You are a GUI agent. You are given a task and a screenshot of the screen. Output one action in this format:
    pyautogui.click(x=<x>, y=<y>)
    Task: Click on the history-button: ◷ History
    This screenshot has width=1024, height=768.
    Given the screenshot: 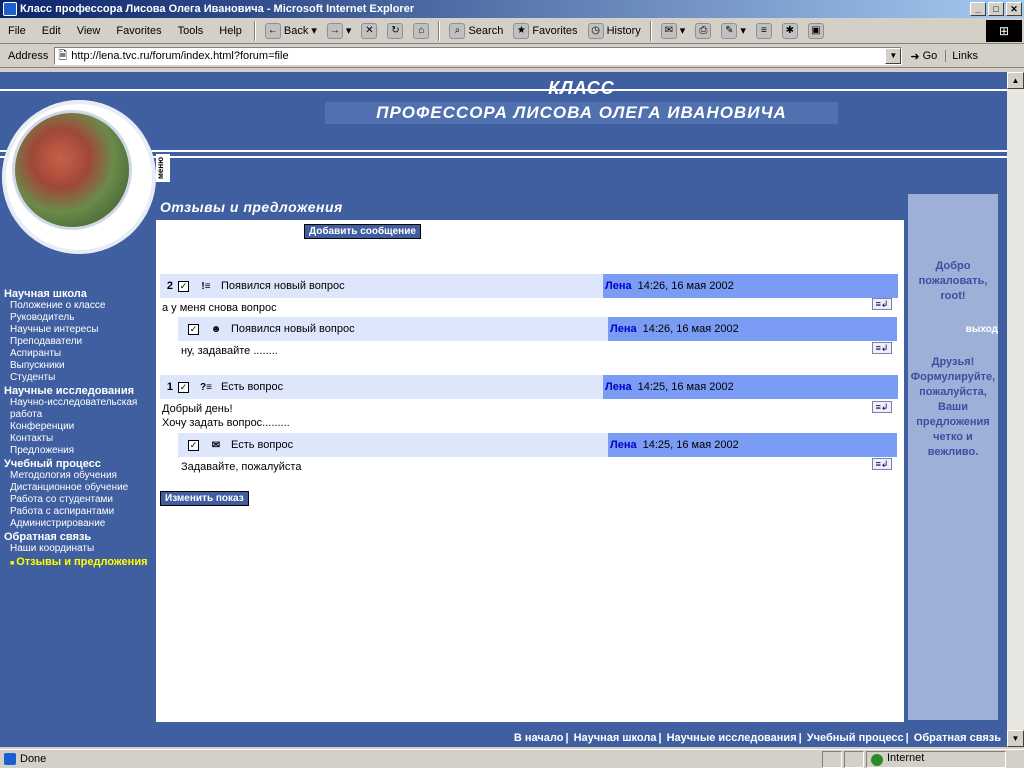 What is the action you would take?
    pyautogui.click(x=614, y=30)
    